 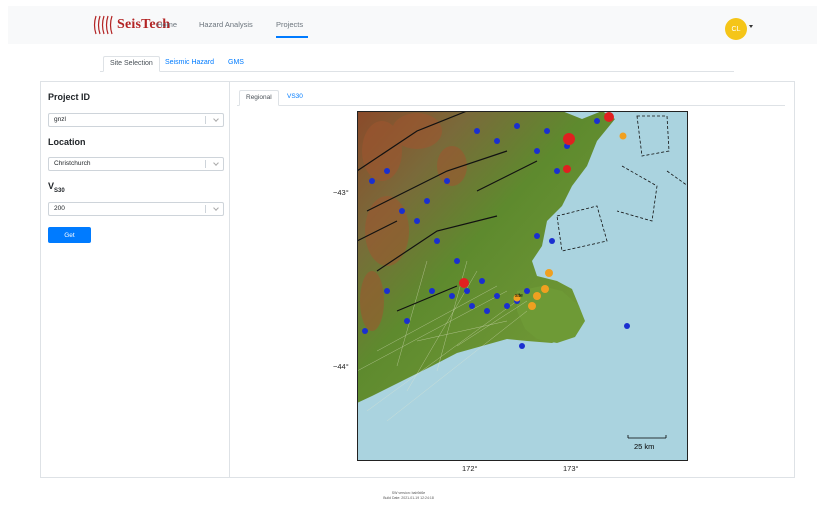 I want to click on location-value: Christchurch, so click(x=72, y=163).